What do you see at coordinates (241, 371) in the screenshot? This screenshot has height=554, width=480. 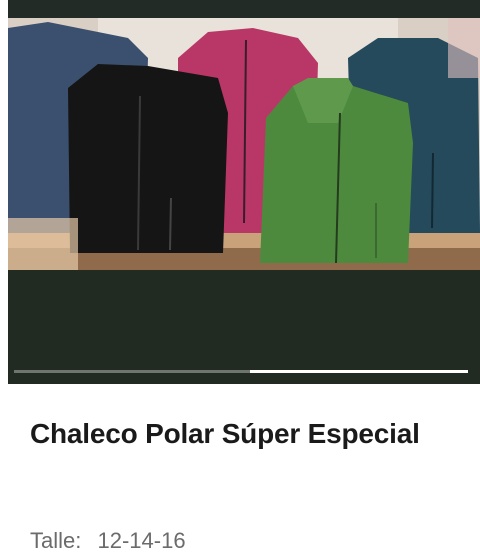 I see `carousel-progress-track` at bounding box center [241, 371].